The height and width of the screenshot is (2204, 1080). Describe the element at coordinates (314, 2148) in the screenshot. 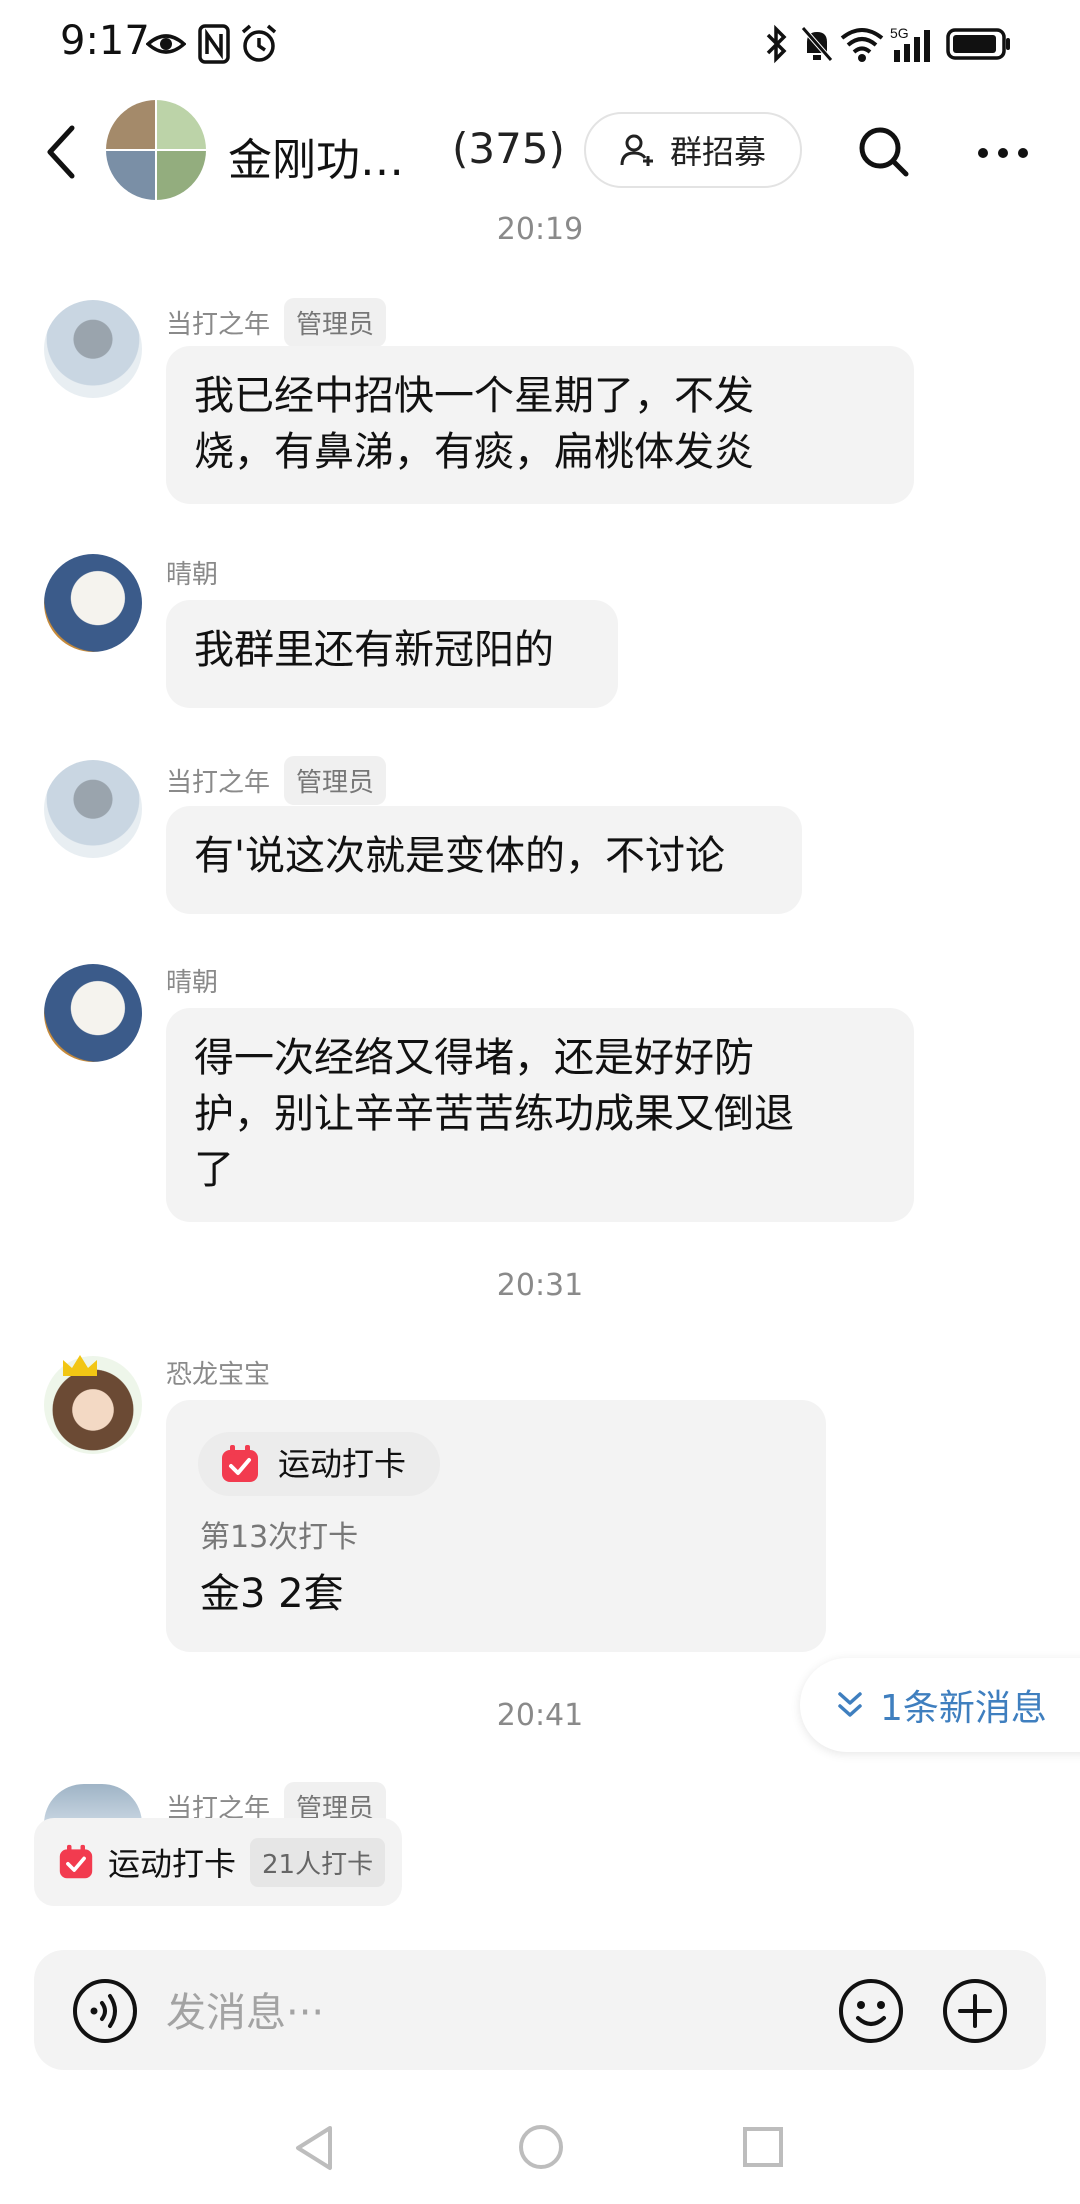

I see `nav-back-icon` at that location.